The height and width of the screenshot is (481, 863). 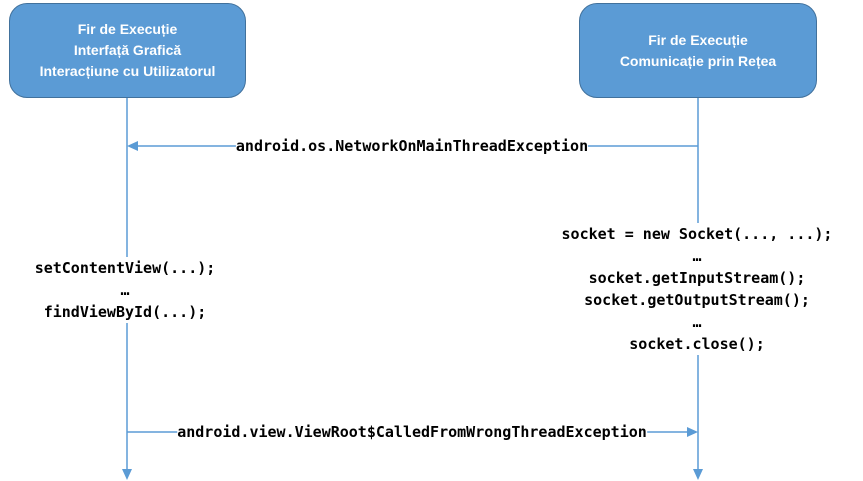 What do you see at coordinates (697, 278) in the screenshot?
I see `network-code-line: socket.getInputStream();` at bounding box center [697, 278].